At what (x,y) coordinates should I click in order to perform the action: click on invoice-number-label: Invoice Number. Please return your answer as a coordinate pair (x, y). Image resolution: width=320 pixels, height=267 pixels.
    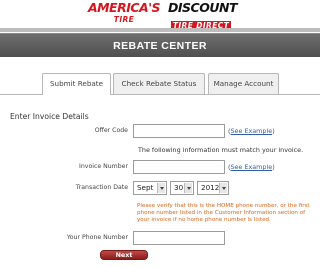
    Looking at the image, I should click on (103, 166).